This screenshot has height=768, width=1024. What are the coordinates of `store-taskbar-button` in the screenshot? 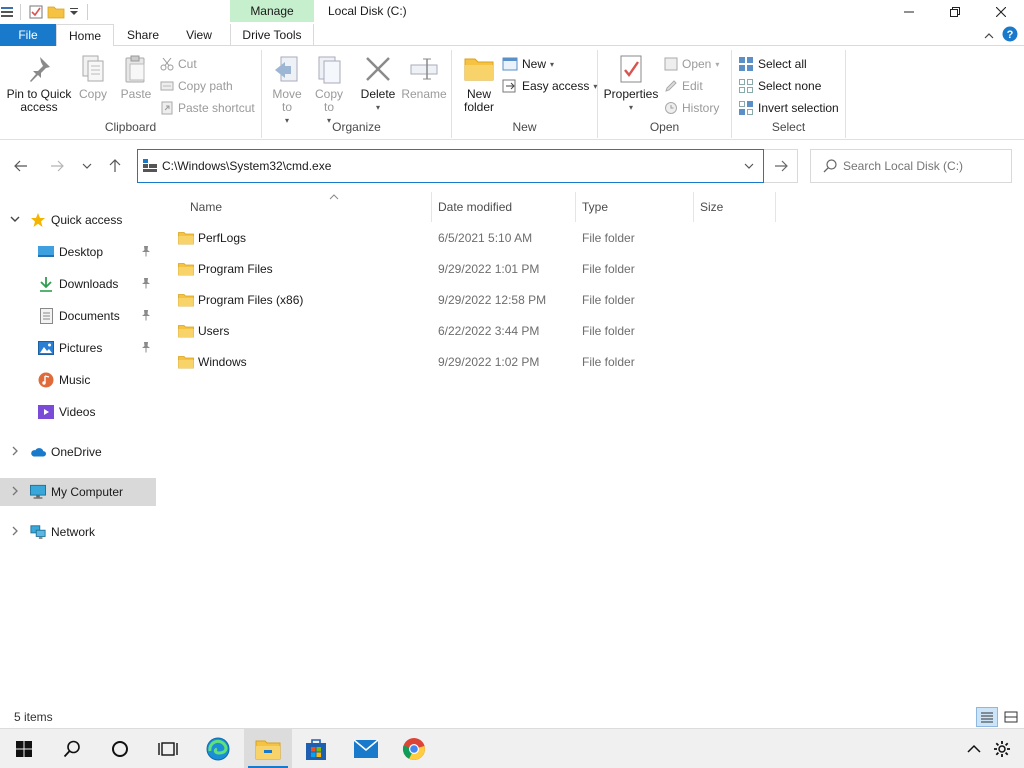 It's located at (316, 748).